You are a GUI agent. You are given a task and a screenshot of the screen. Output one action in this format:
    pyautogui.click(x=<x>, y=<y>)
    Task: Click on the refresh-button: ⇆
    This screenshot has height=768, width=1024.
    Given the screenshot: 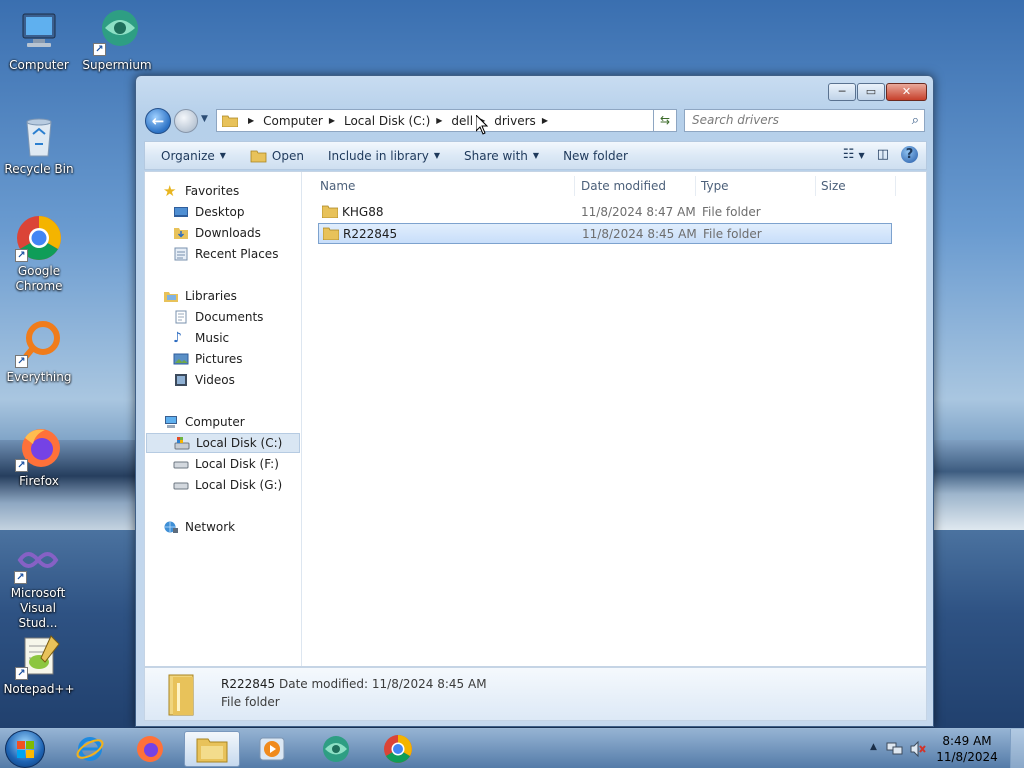 What is the action you would take?
    pyautogui.click(x=665, y=120)
    